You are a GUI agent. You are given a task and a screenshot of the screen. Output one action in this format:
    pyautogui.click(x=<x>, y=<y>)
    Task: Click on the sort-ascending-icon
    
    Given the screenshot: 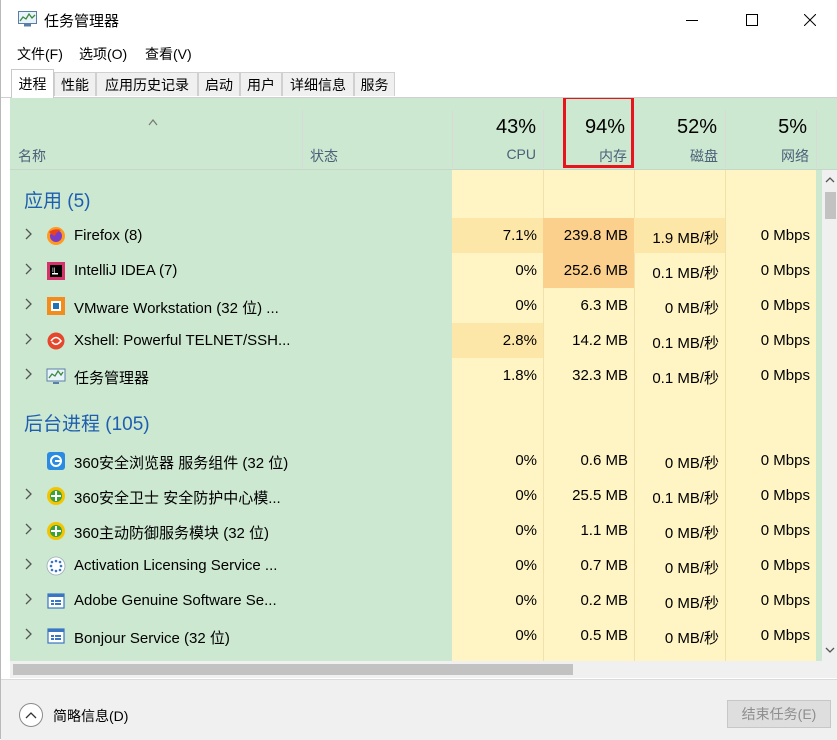 What is the action you would take?
    pyautogui.click(x=153, y=122)
    